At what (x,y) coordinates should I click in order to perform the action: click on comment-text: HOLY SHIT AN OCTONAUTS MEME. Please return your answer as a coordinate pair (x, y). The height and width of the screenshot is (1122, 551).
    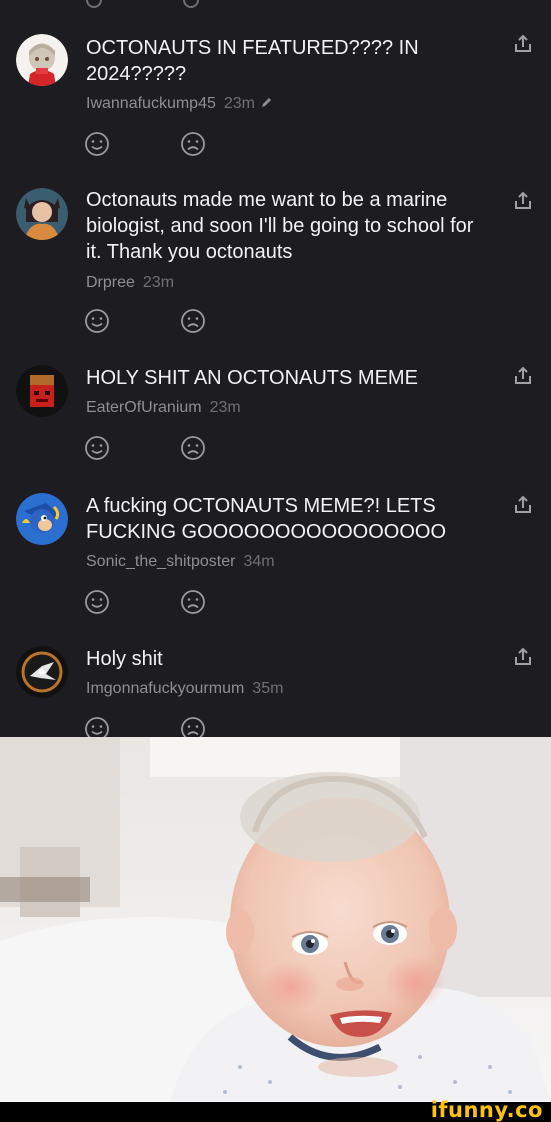
    Looking at the image, I should click on (252, 378).